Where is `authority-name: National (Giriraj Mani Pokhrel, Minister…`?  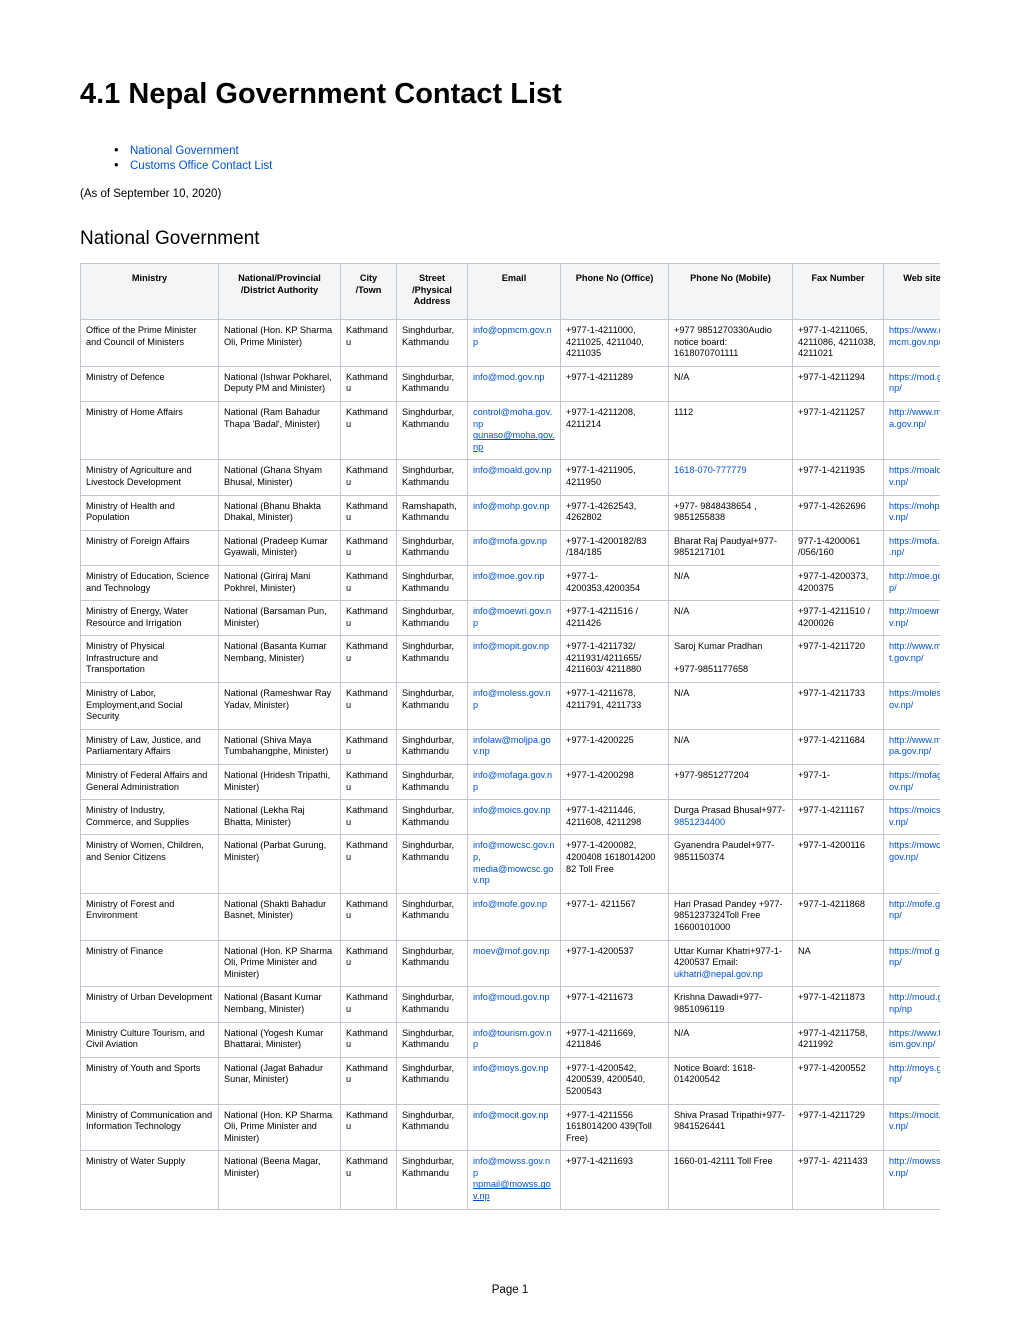 authority-name: National (Giriraj Mani Pokhrel, Minister… is located at coordinates (267, 581).